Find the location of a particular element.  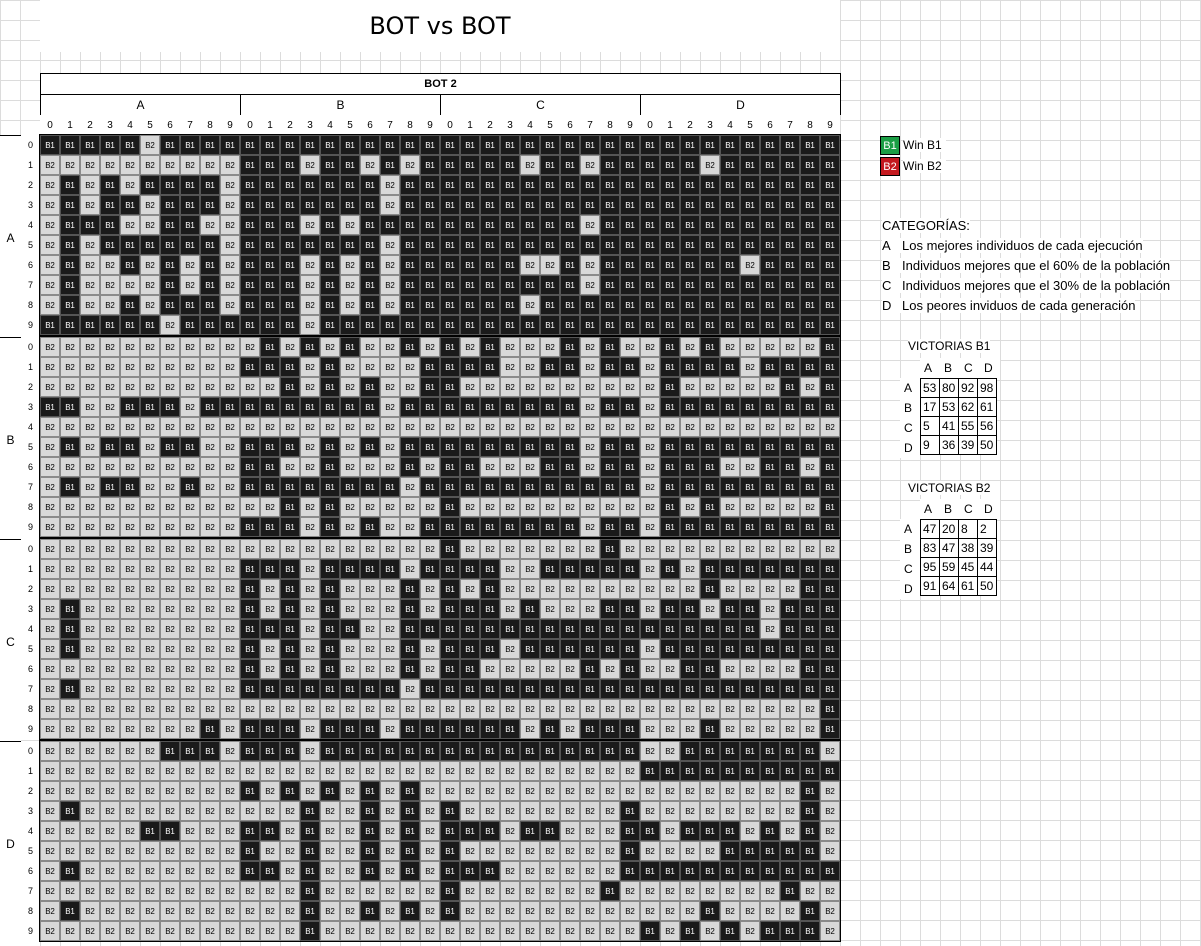

category-key: C is located at coordinates (887, 285).